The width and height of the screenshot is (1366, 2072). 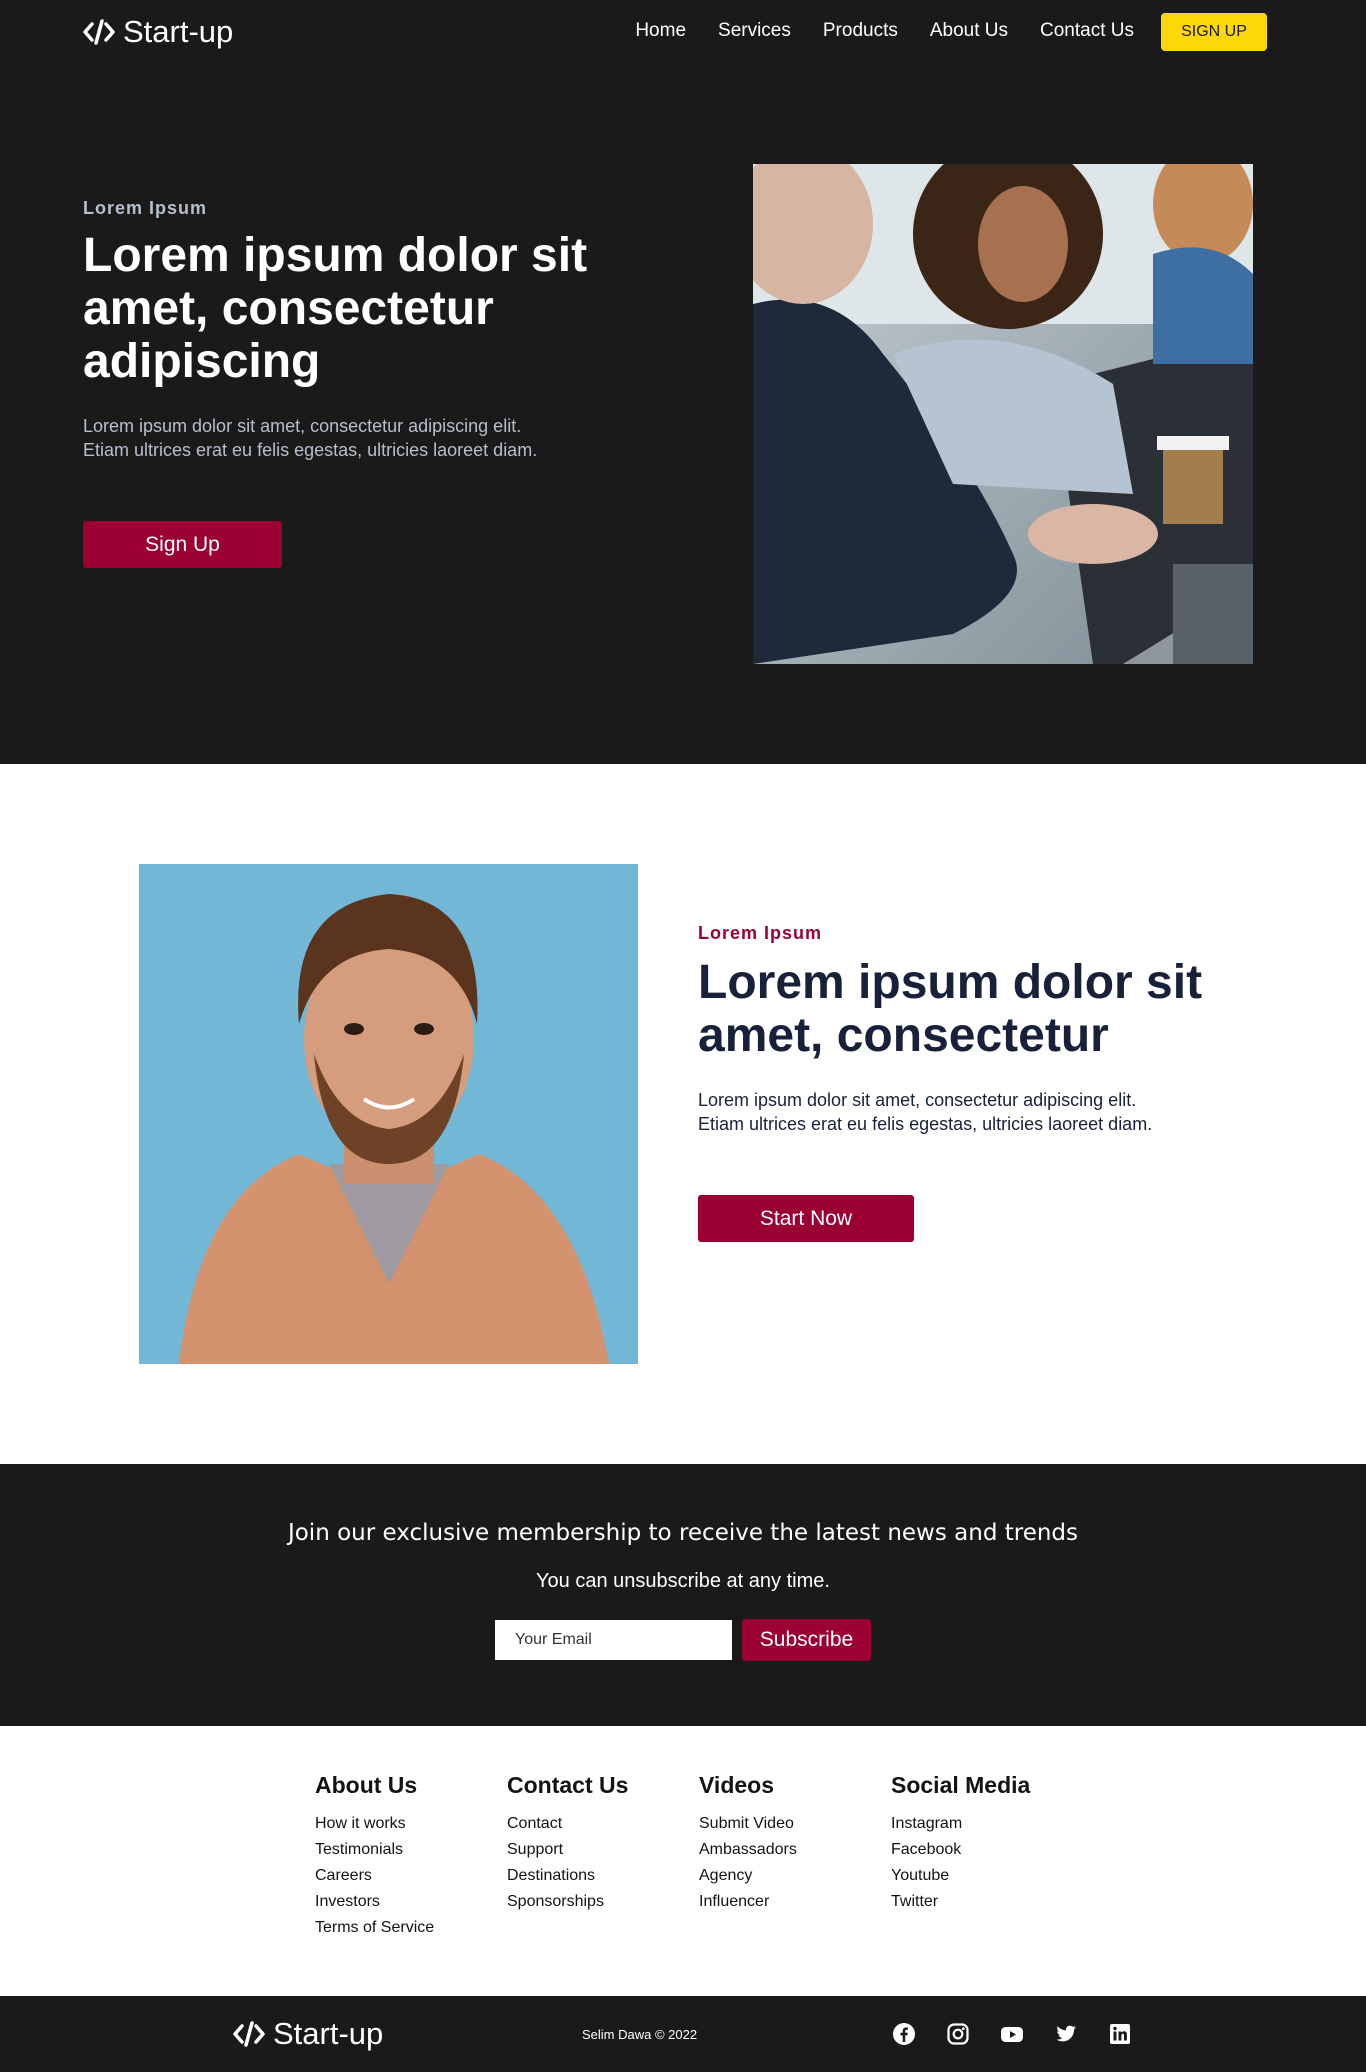 I want to click on nav-link-products: Products, so click(x=860, y=31).